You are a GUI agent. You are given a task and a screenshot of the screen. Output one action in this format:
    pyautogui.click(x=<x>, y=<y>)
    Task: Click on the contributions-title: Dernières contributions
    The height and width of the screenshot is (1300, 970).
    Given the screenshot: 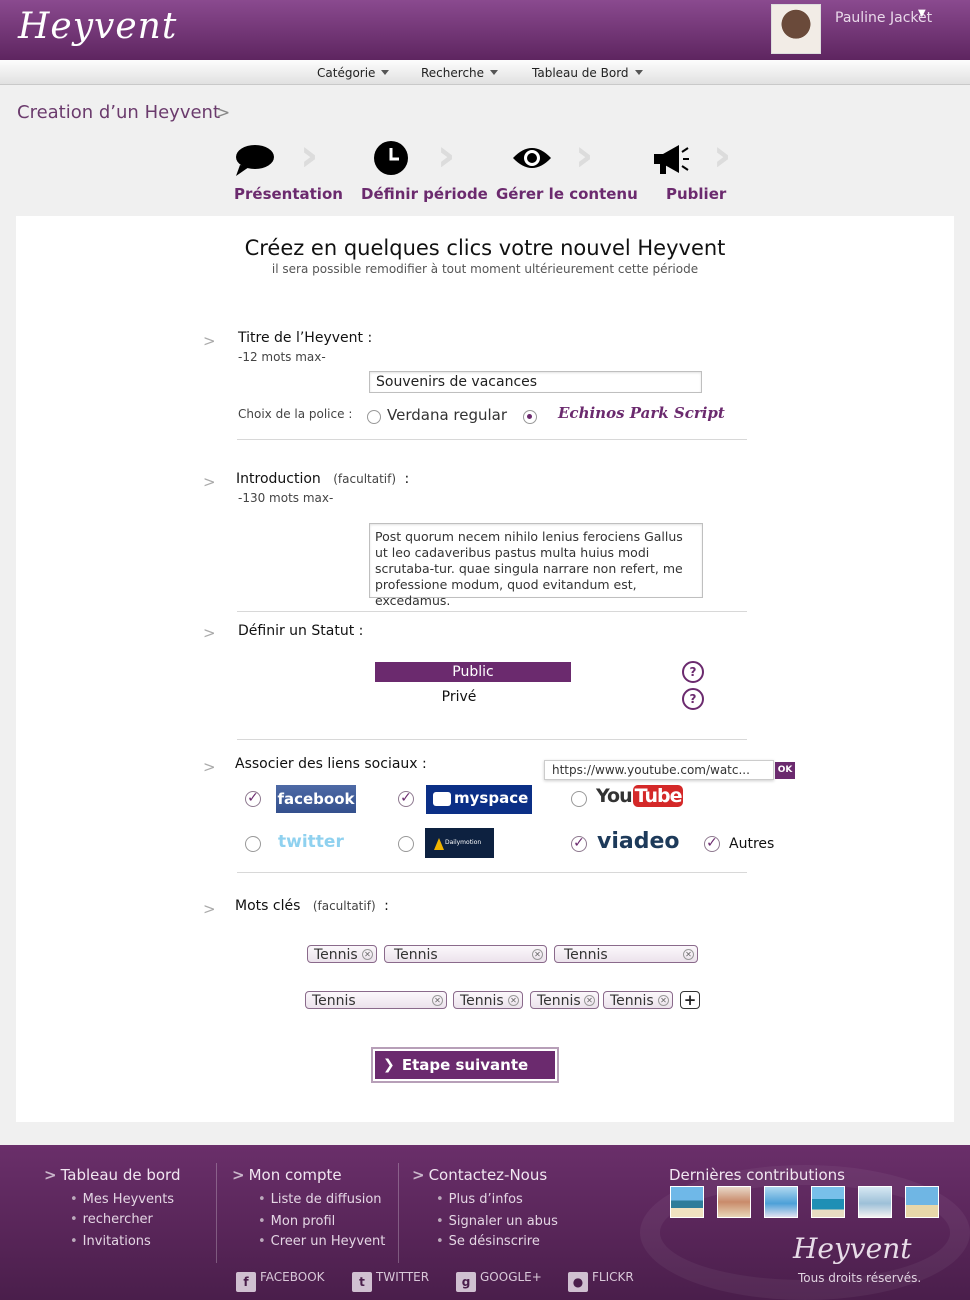 What is the action you would take?
    pyautogui.click(x=757, y=1175)
    